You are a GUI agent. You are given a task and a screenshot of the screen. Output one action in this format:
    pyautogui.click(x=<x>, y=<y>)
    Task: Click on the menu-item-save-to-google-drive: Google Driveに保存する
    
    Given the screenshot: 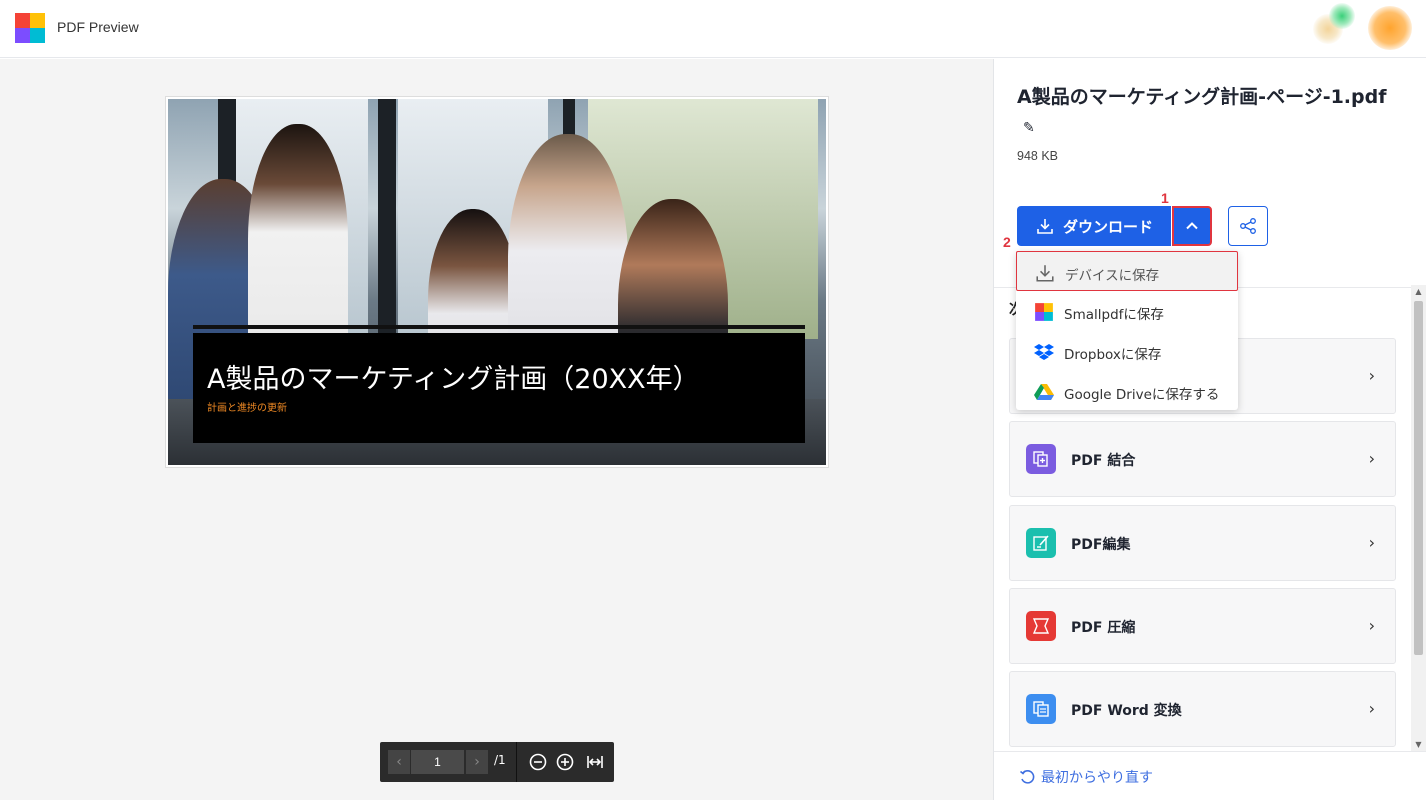 What is the action you would take?
    pyautogui.click(x=1127, y=391)
    